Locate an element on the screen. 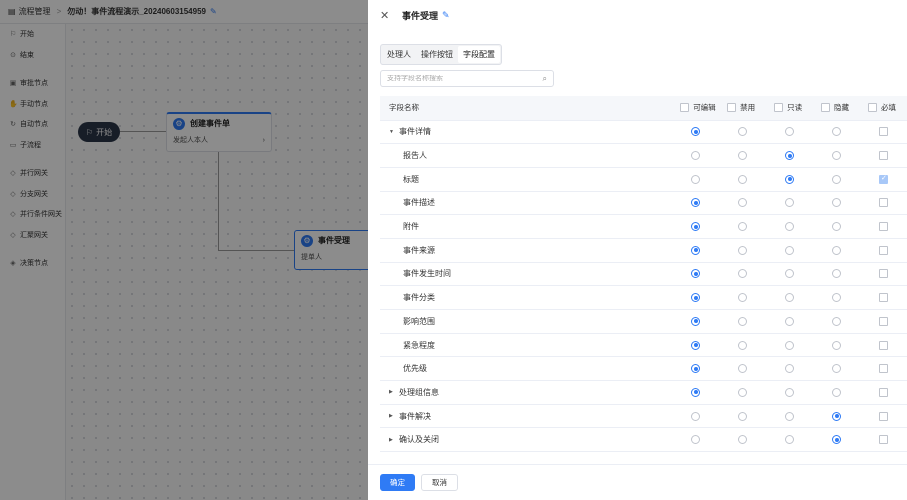 The width and height of the screenshot is (907, 500). caret-down-icon: ▼ is located at coordinates (392, 132).